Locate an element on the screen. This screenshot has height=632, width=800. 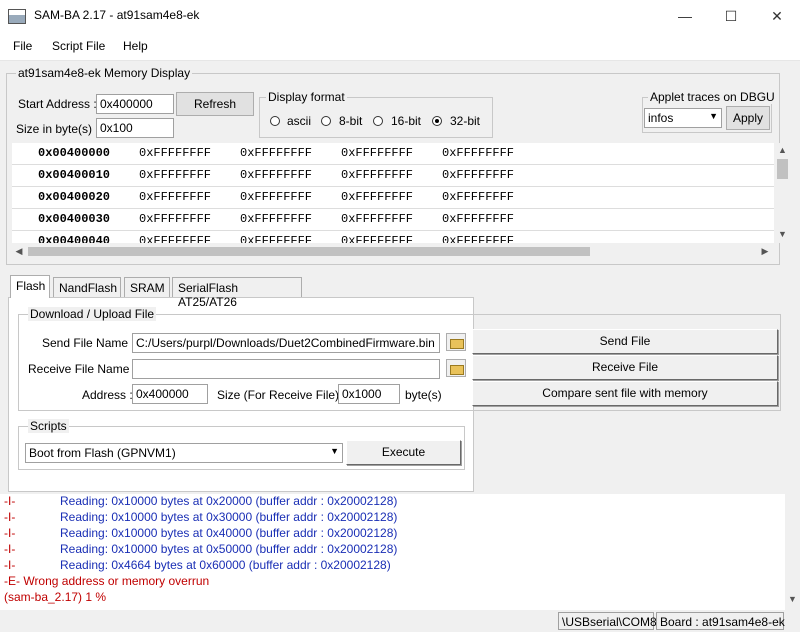
row-address: 0x00400010 is located at coordinates (74, 175).